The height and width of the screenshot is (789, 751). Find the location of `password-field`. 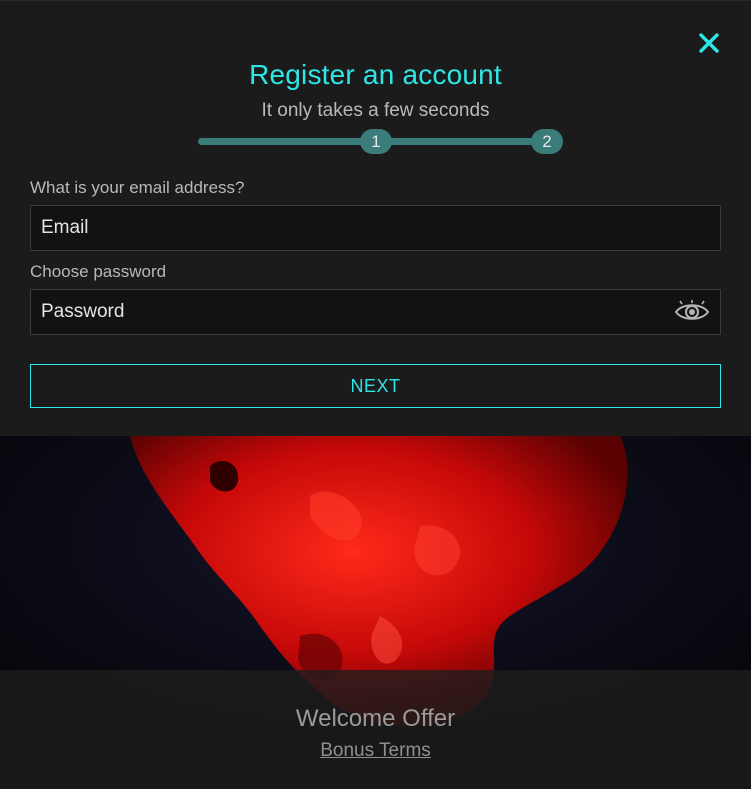

password-field is located at coordinates (375, 312).